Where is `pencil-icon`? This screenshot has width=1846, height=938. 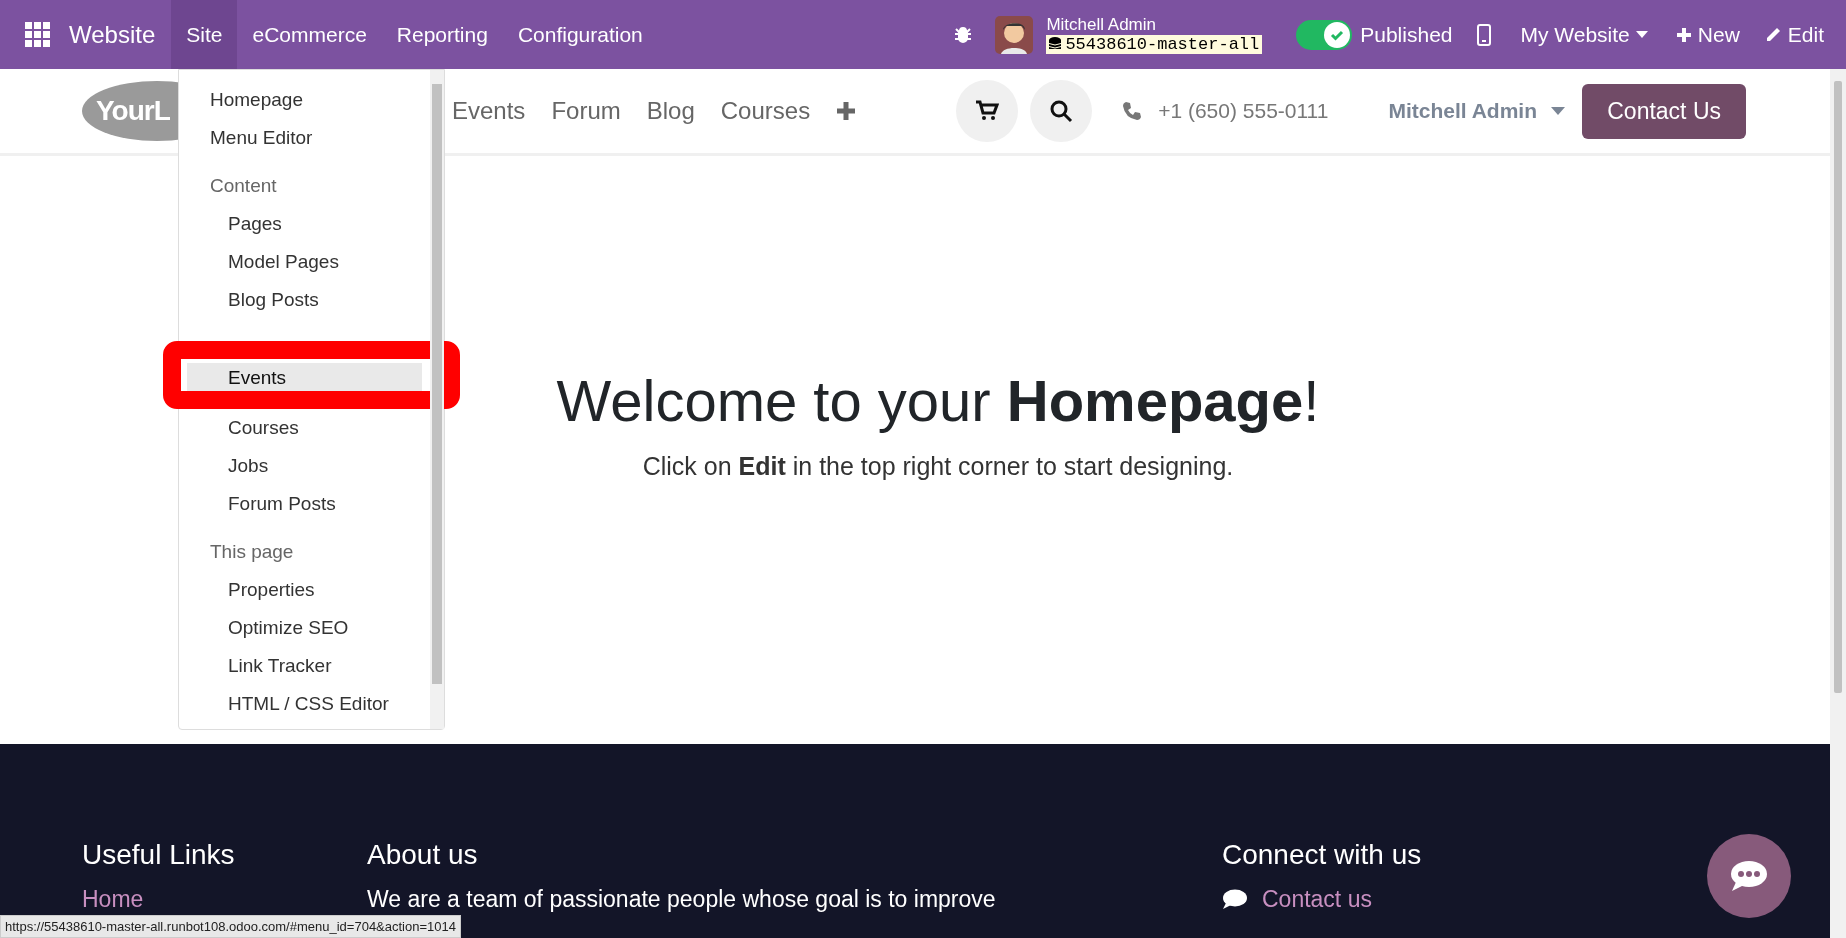 pencil-icon is located at coordinates (1773, 34).